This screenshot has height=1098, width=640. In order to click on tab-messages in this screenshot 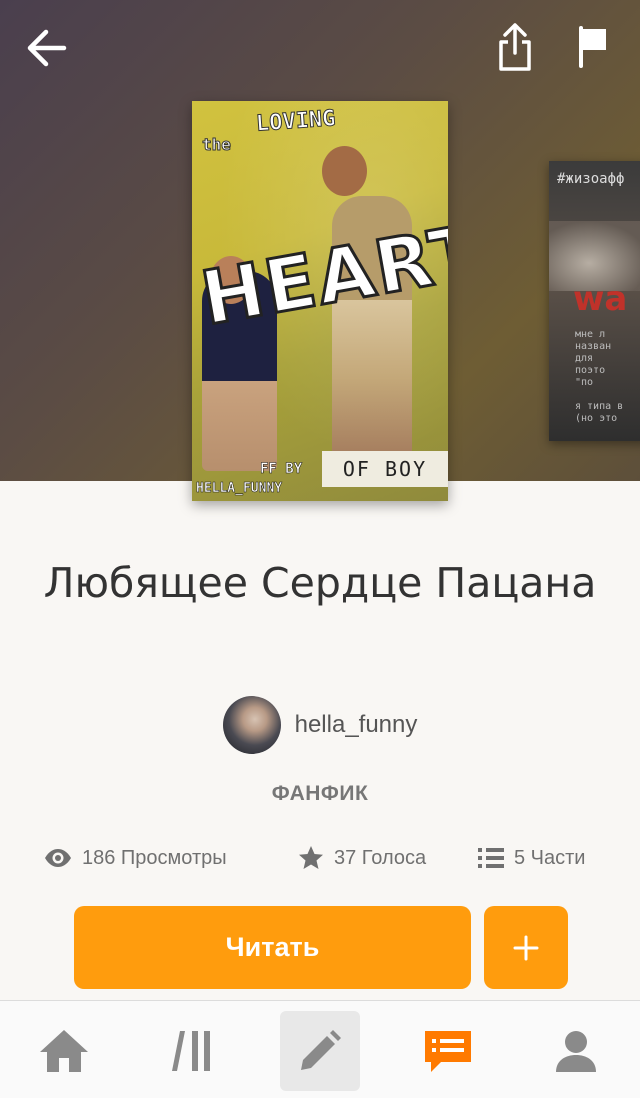, I will do `click(448, 1051)`.